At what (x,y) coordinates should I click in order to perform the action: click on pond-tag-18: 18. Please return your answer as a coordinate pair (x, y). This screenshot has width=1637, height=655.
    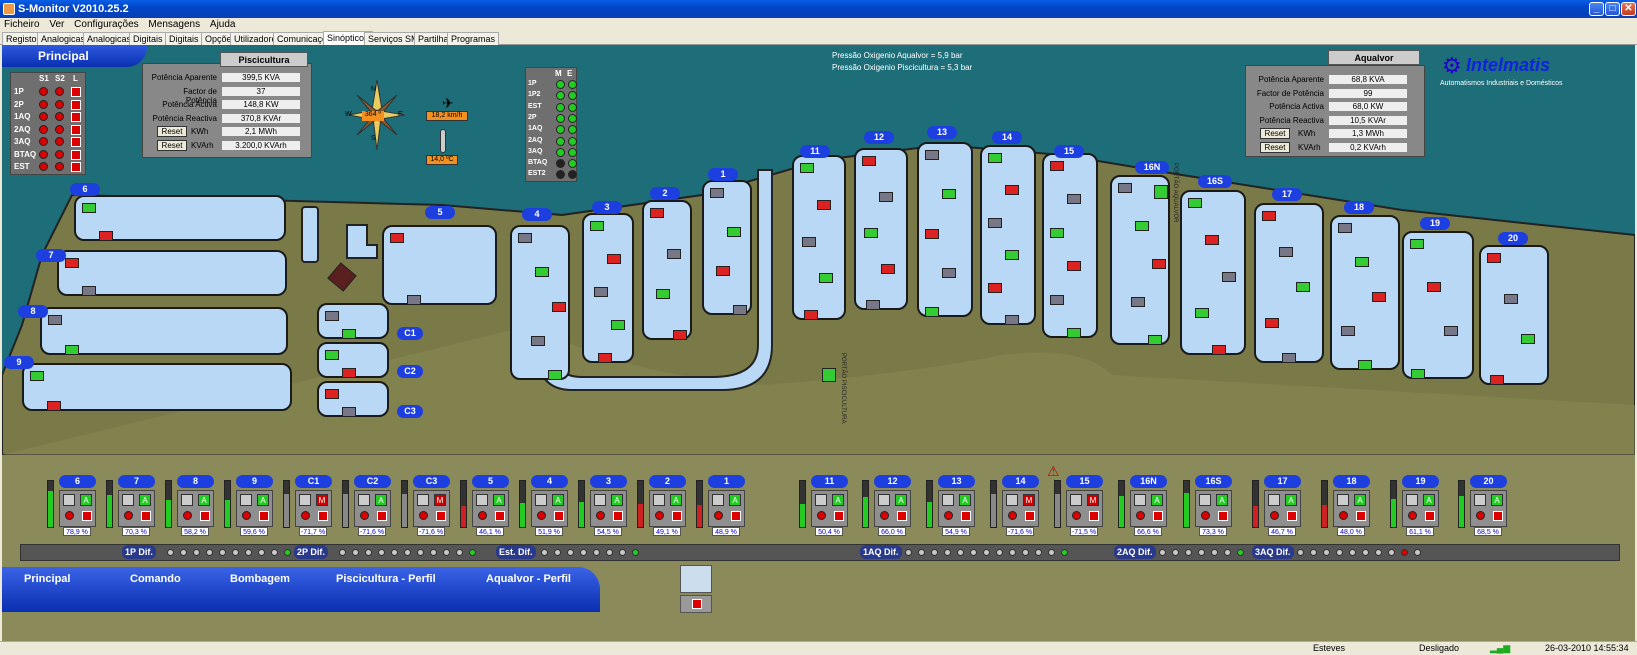
    Looking at the image, I should click on (1359, 207).